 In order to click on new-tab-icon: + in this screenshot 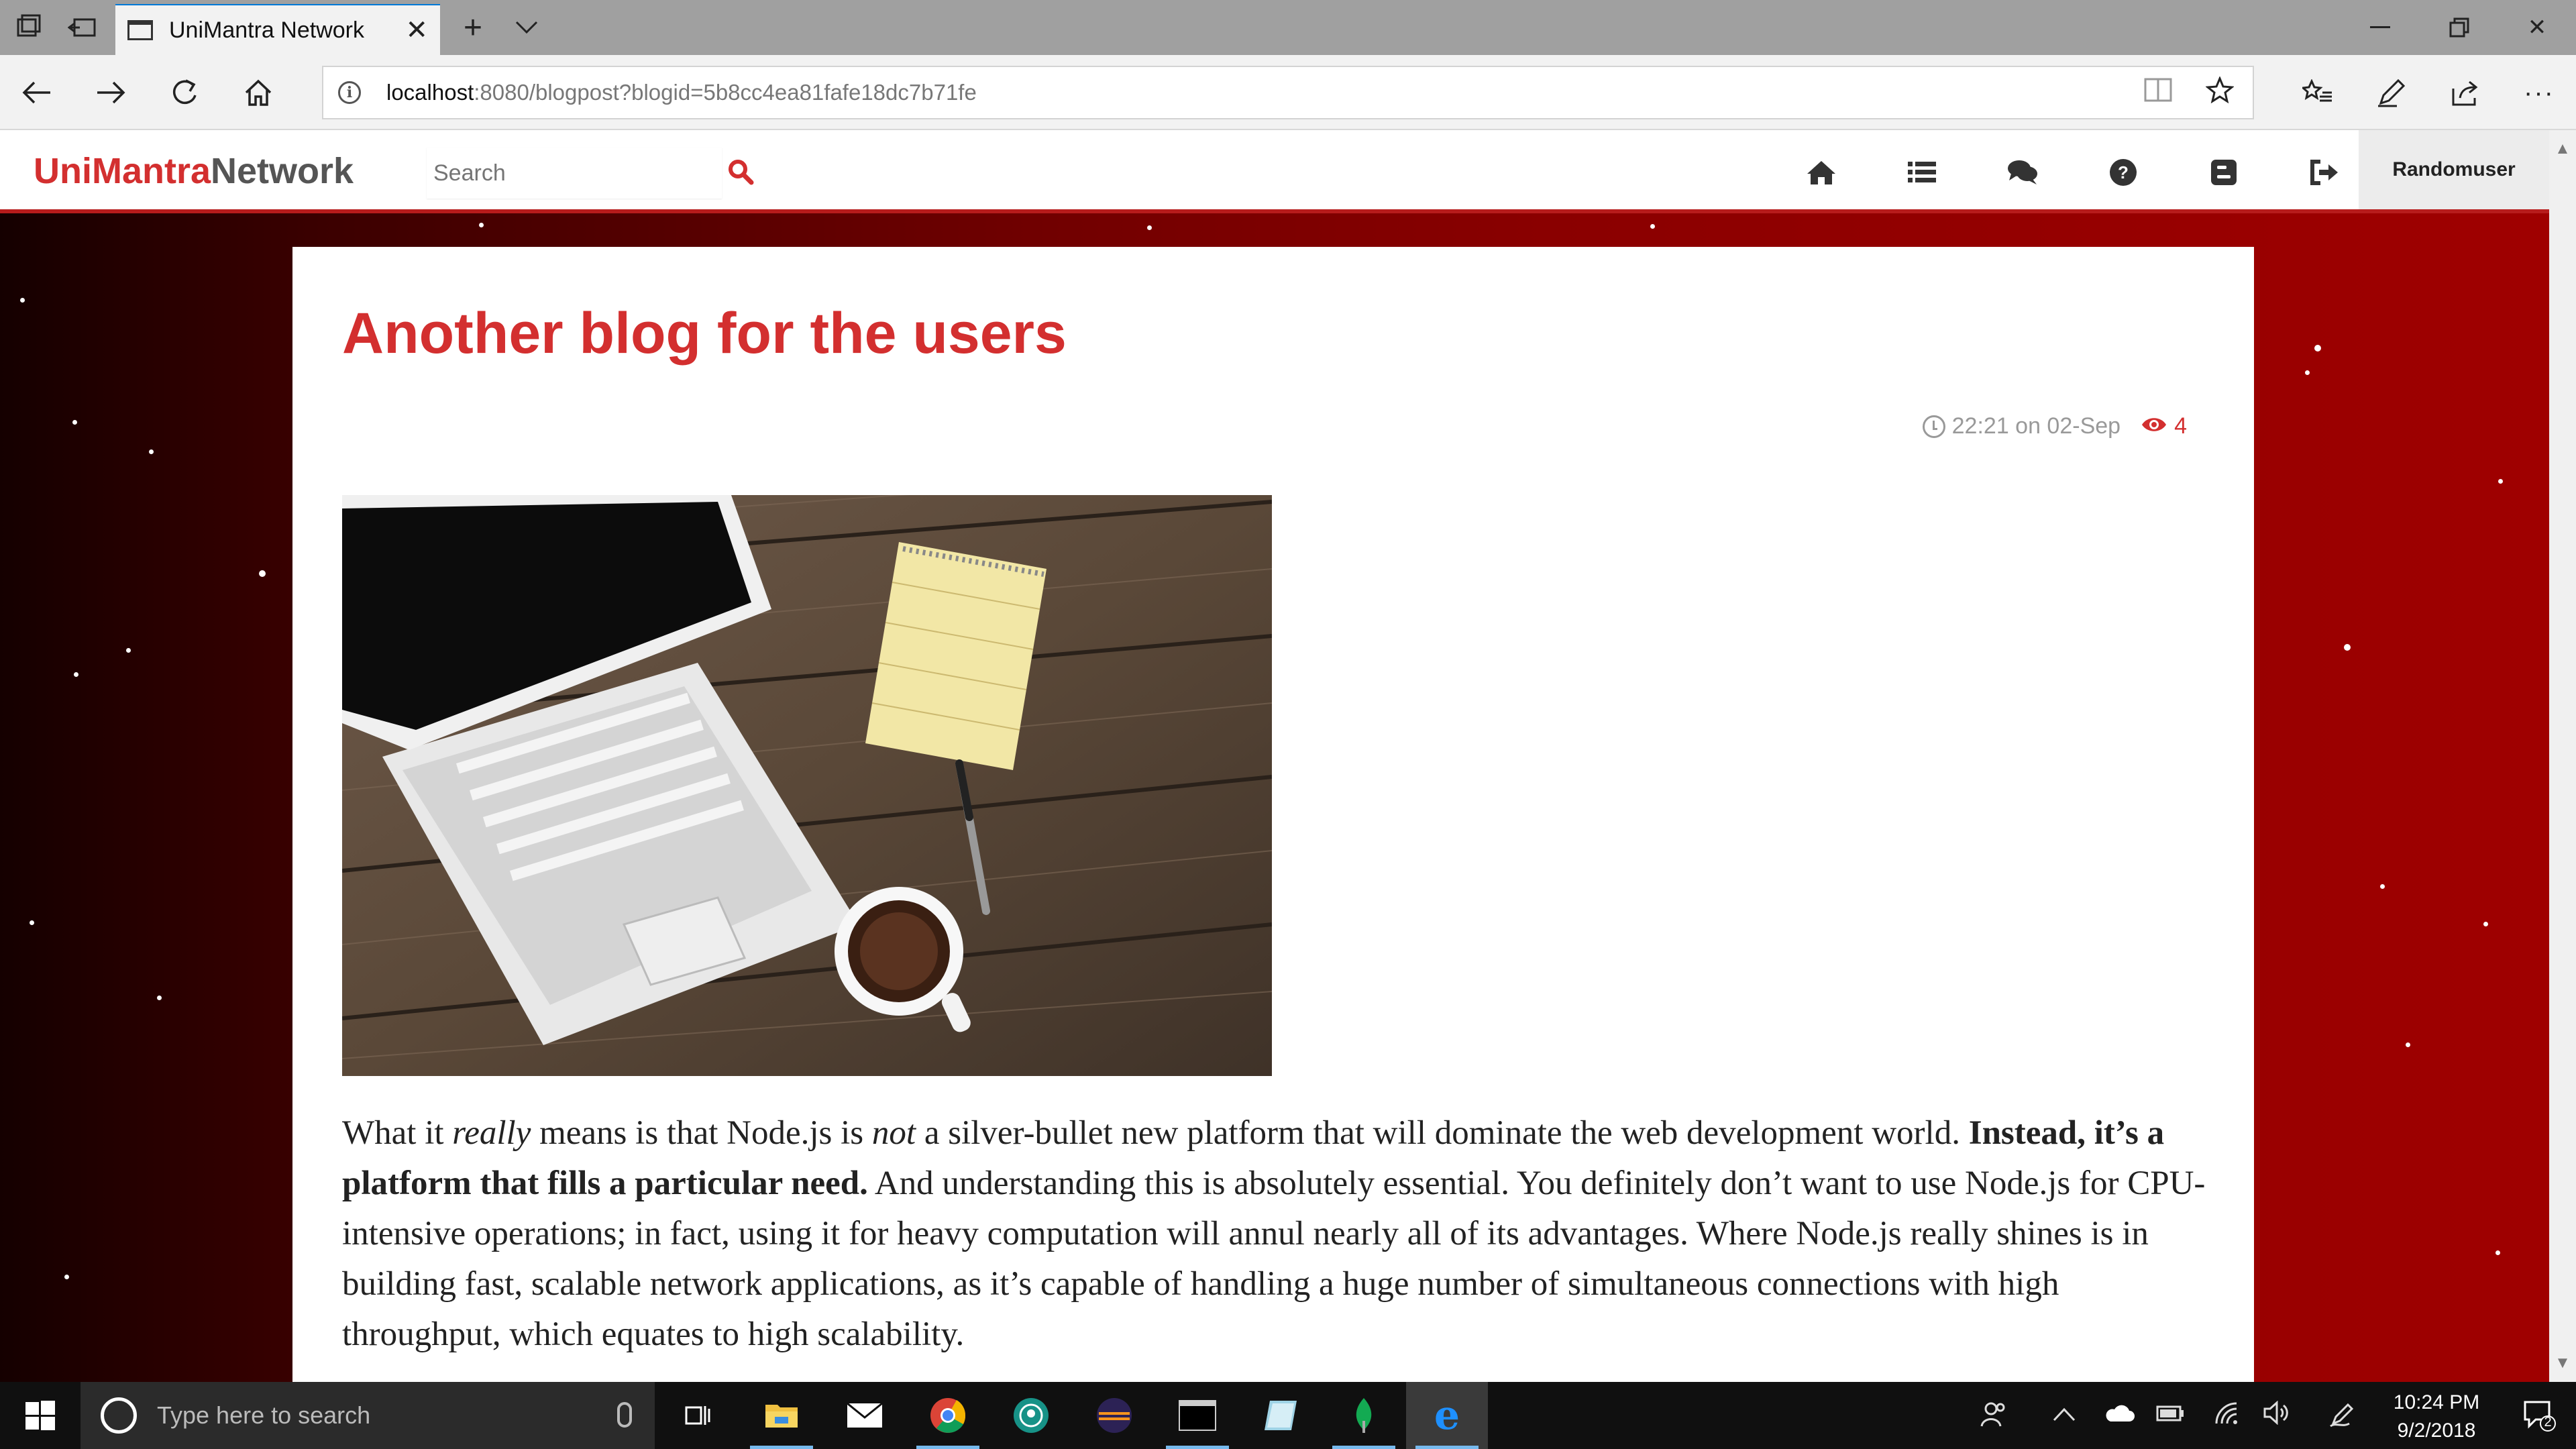, I will do `click(473, 27)`.